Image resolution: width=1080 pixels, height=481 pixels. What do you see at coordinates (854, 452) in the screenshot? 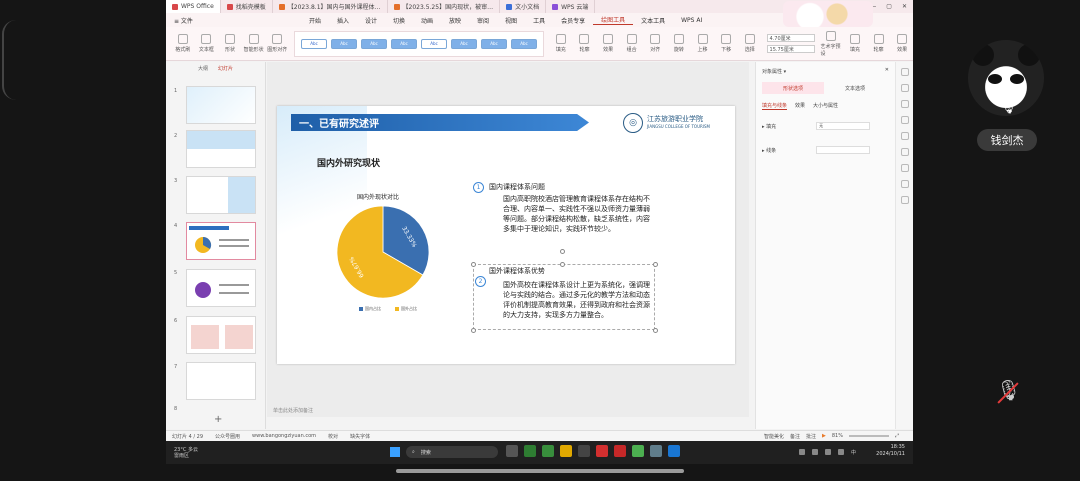
I see `ime-indicator: 中` at bounding box center [854, 452].